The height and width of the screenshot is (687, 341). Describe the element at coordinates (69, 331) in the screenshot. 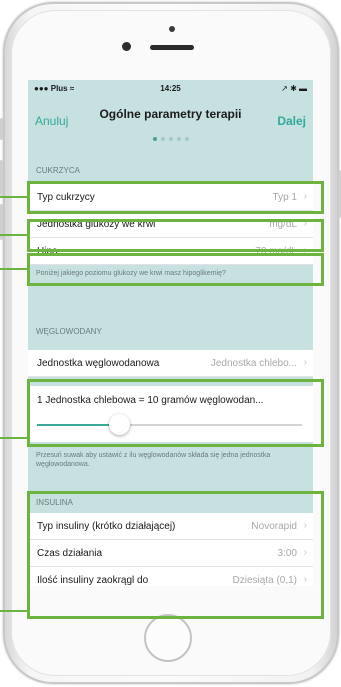

I see `section-header-carbs: WĘGLOWODANY` at that location.